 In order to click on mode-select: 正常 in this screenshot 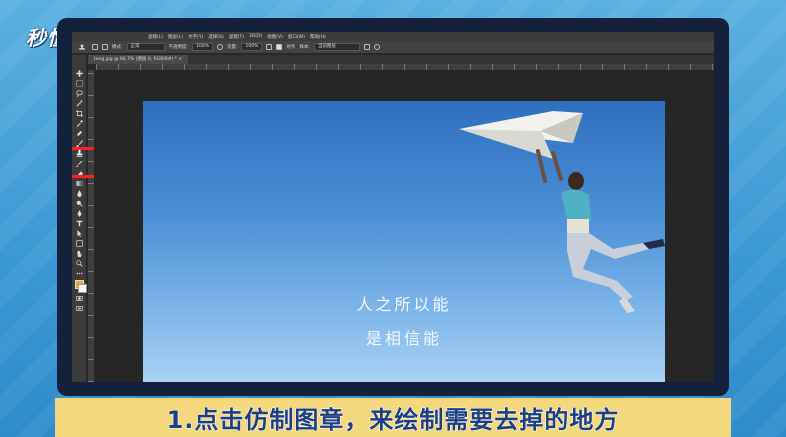, I will do `click(145, 47)`.